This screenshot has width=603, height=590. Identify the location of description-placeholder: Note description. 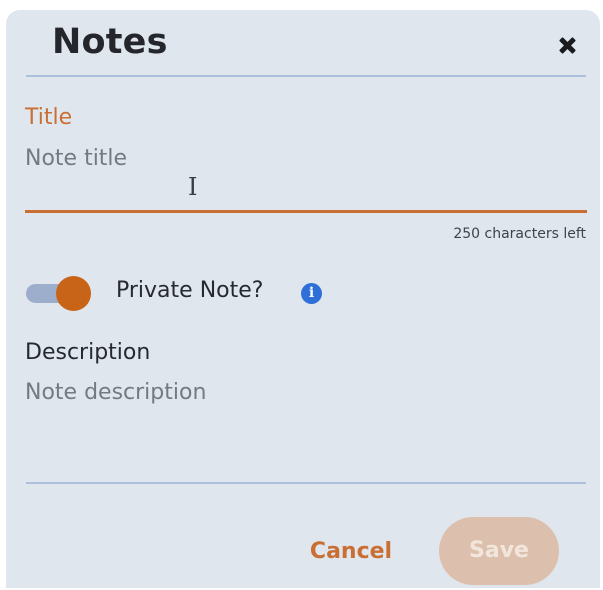
(116, 392).